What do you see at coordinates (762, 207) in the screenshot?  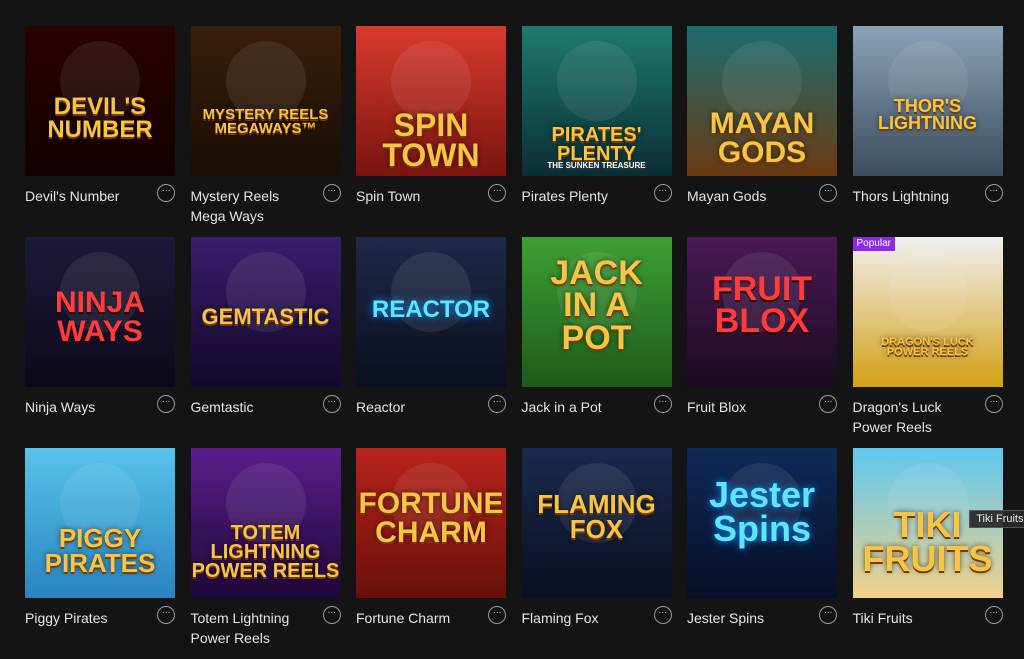 I see `game-meta: Mayan Gods ···` at bounding box center [762, 207].